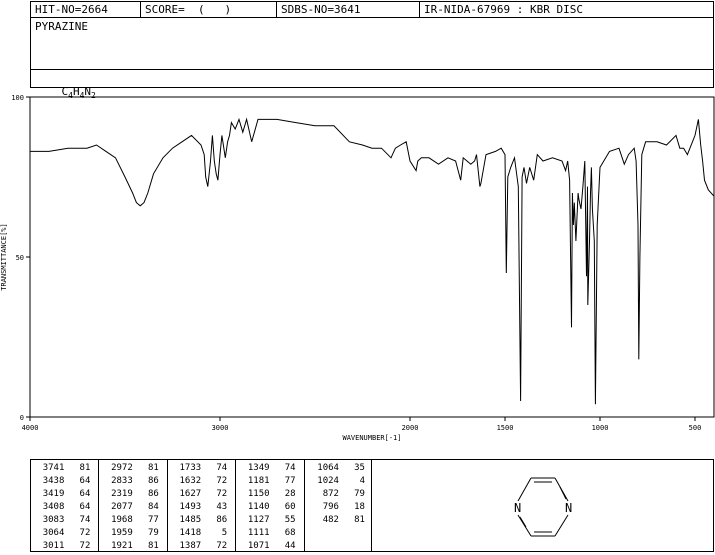 The image size is (715, 555). What do you see at coordinates (53, 520) in the screenshot?
I see `peak-wavenumber: 3083` at bounding box center [53, 520].